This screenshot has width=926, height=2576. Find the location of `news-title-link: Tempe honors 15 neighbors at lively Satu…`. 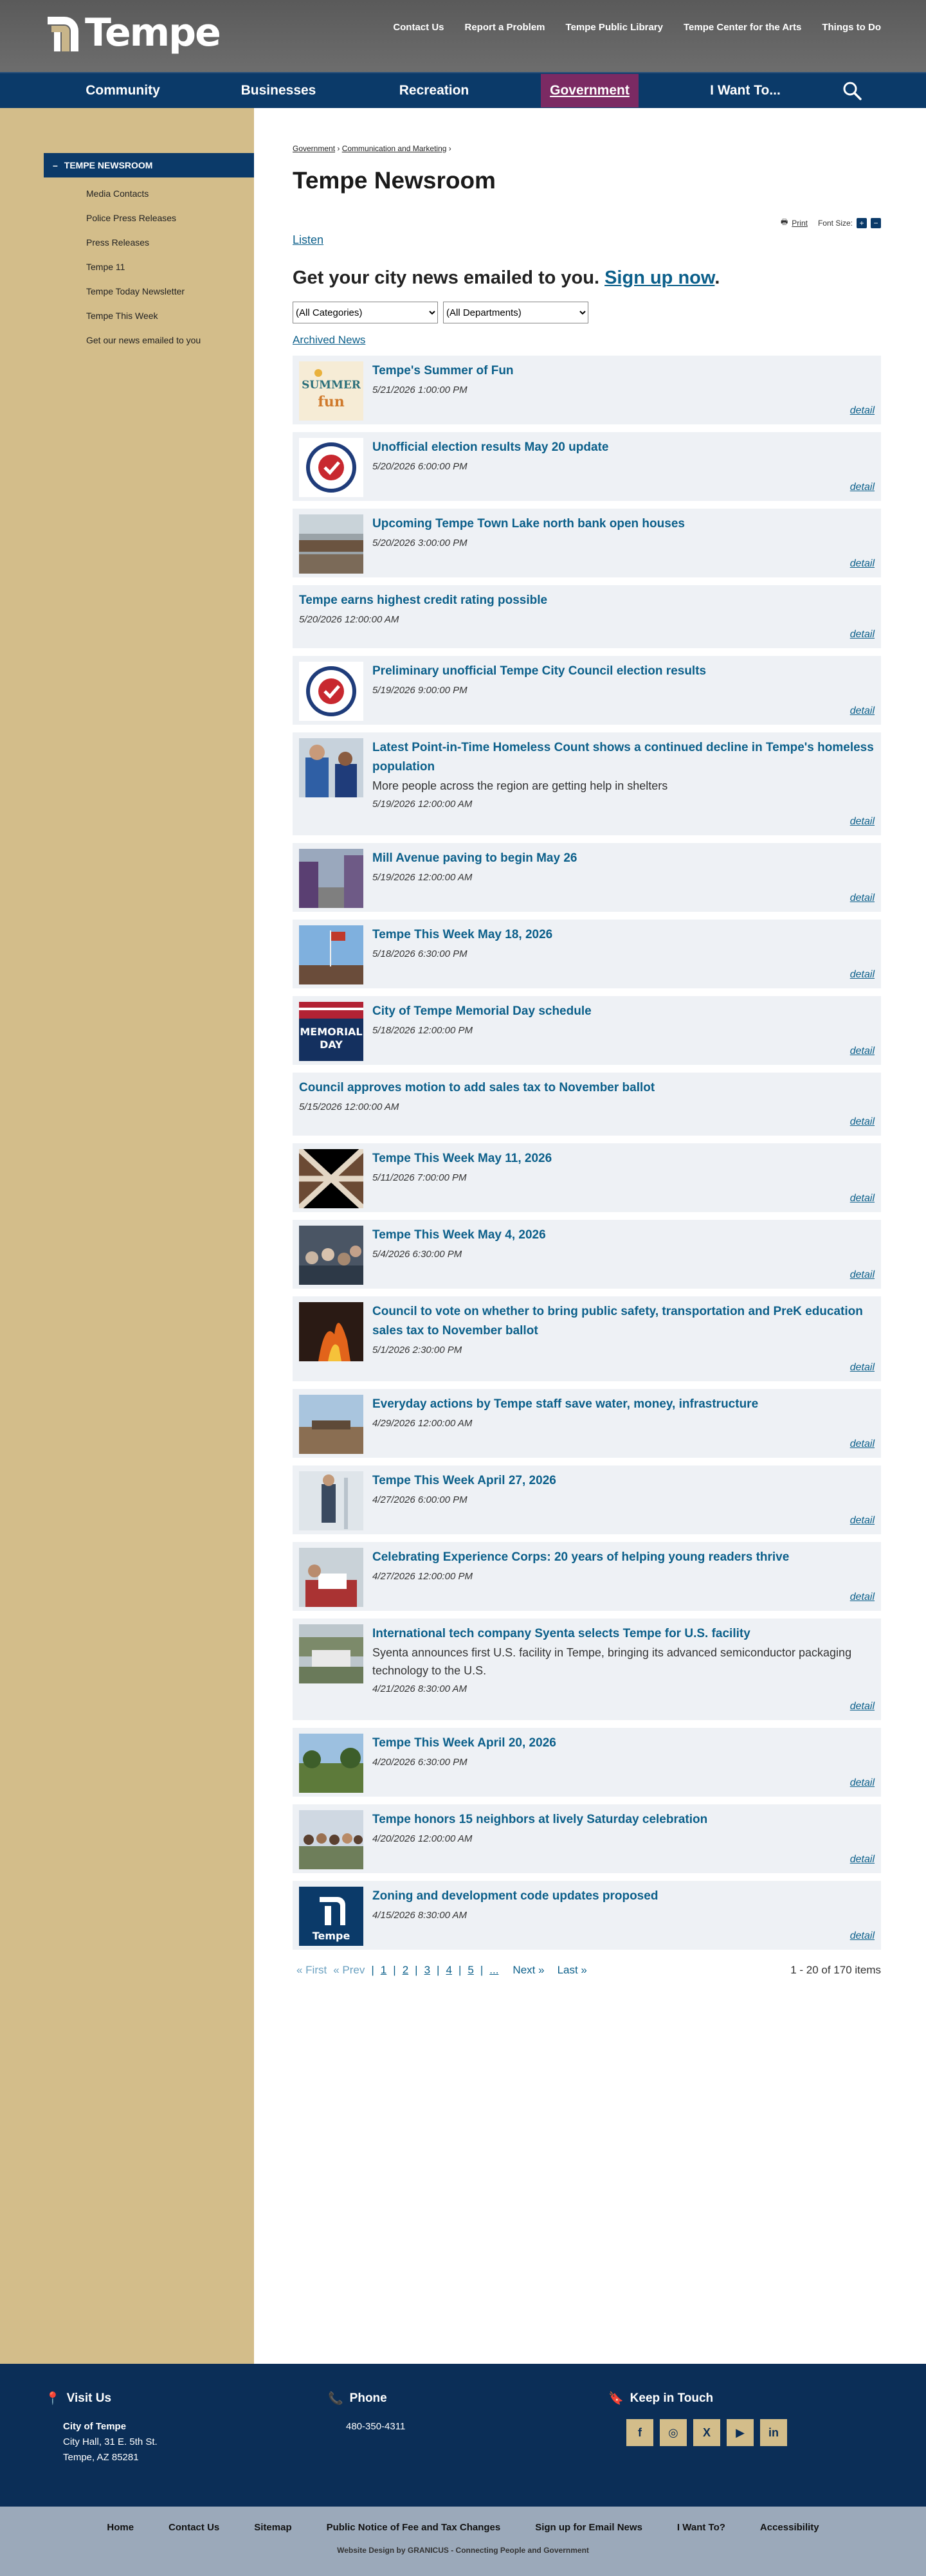

news-title-link: Tempe honors 15 neighbors at lively Satu… is located at coordinates (540, 1819).